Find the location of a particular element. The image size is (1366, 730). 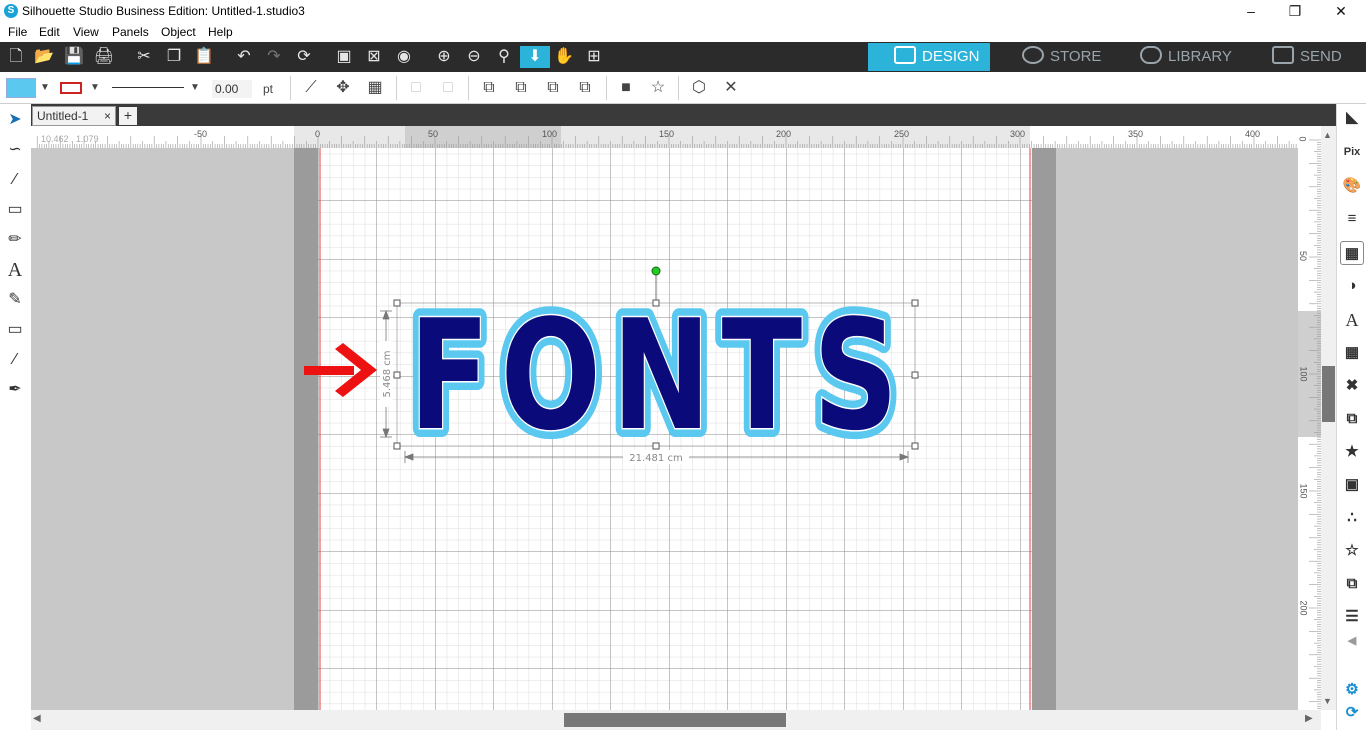

line-style-dropdown-icon: ▼ is located at coordinates (195, 88).